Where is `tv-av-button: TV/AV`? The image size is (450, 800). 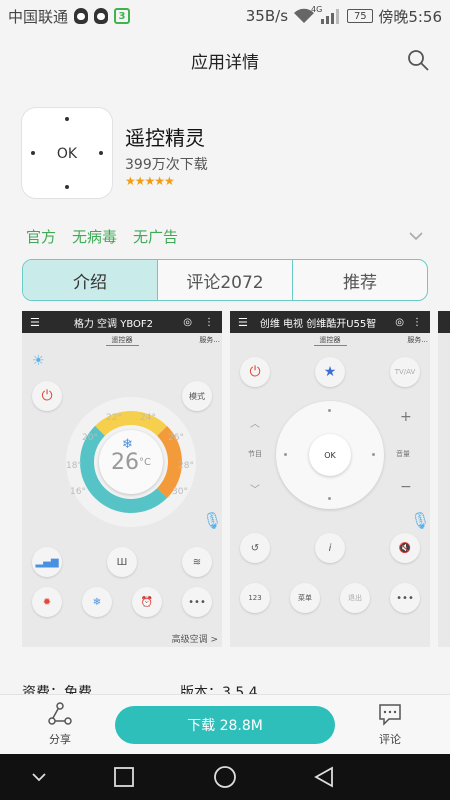 tv-av-button: TV/AV is located at coordinates (405, 372).